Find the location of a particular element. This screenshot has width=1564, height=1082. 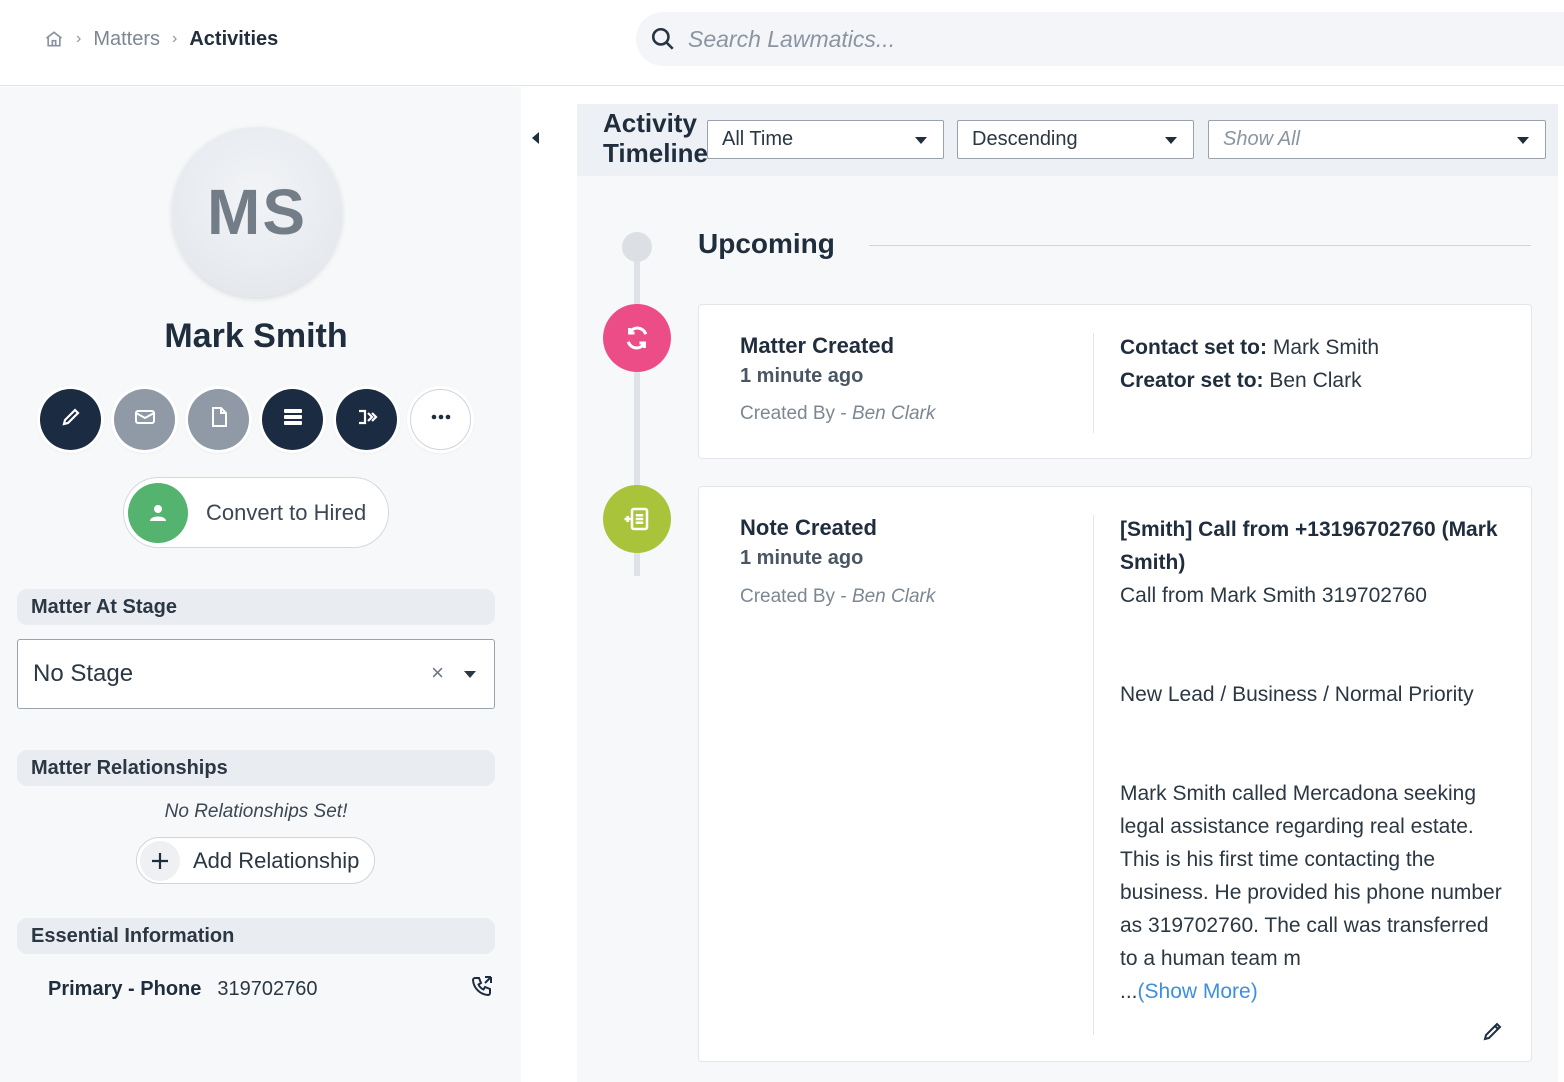

more-button is located at coordinates (440, 419).